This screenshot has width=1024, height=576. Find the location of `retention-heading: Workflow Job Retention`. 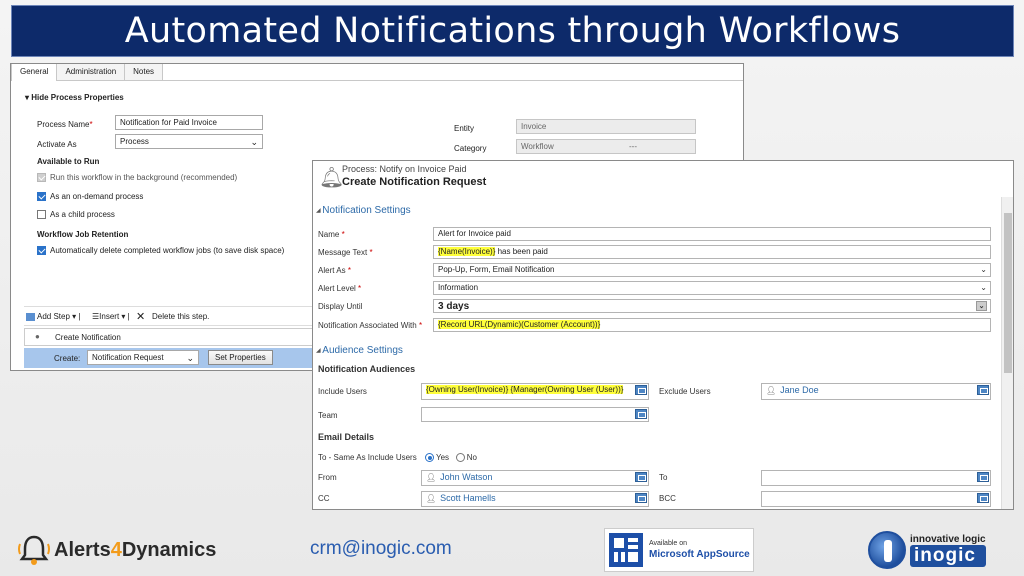

retention-heading: Workflow Job Retention is located at coordinates (83, 234).